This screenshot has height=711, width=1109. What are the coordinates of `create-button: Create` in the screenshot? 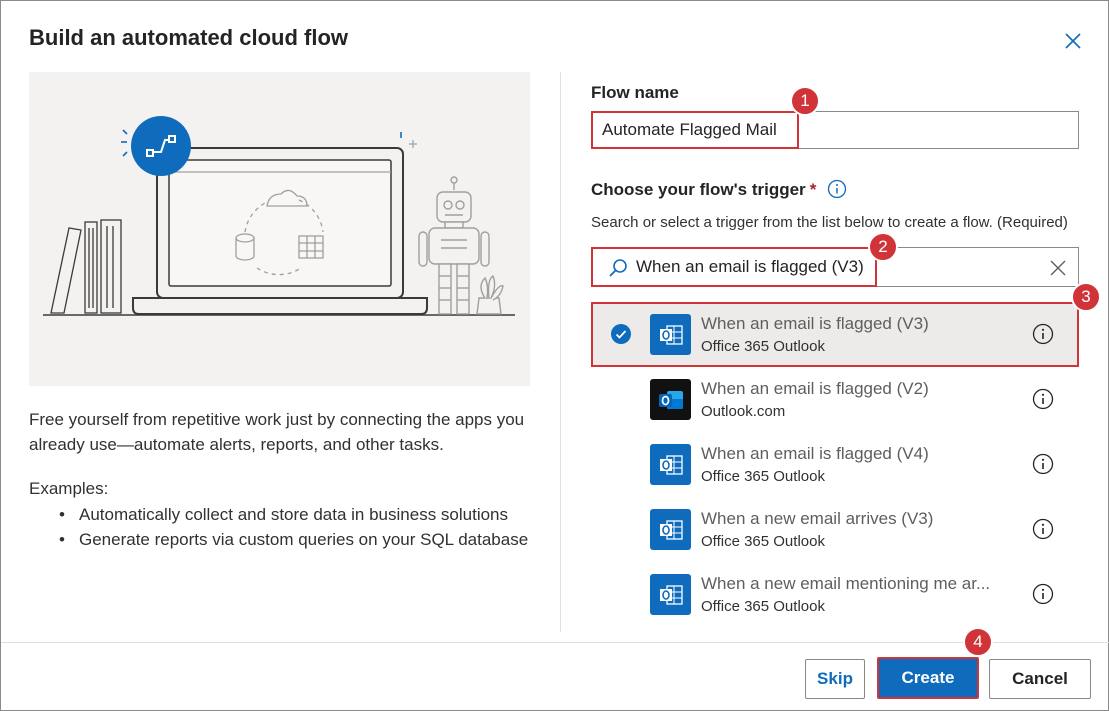 It's located at (928, 678).